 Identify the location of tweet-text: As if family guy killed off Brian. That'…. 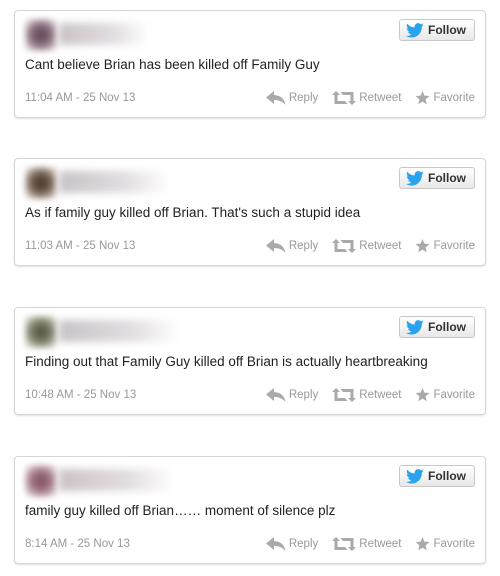
(193, 212).